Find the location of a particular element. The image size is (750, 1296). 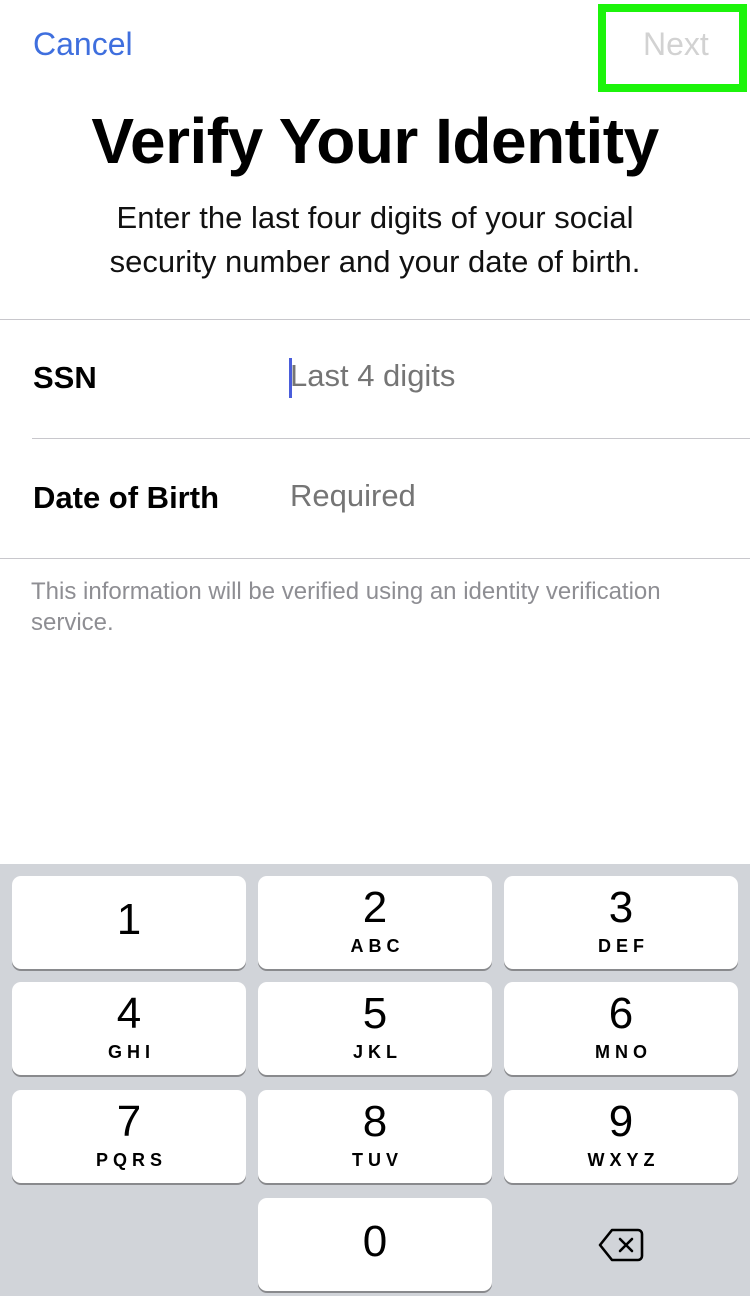

key-letters: GHI is located at coordinates (131, 1052).